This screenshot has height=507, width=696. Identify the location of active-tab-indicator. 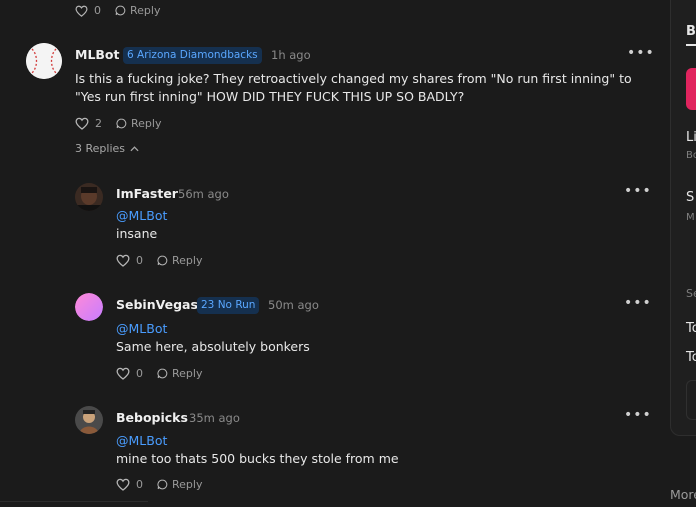
(691, 45).